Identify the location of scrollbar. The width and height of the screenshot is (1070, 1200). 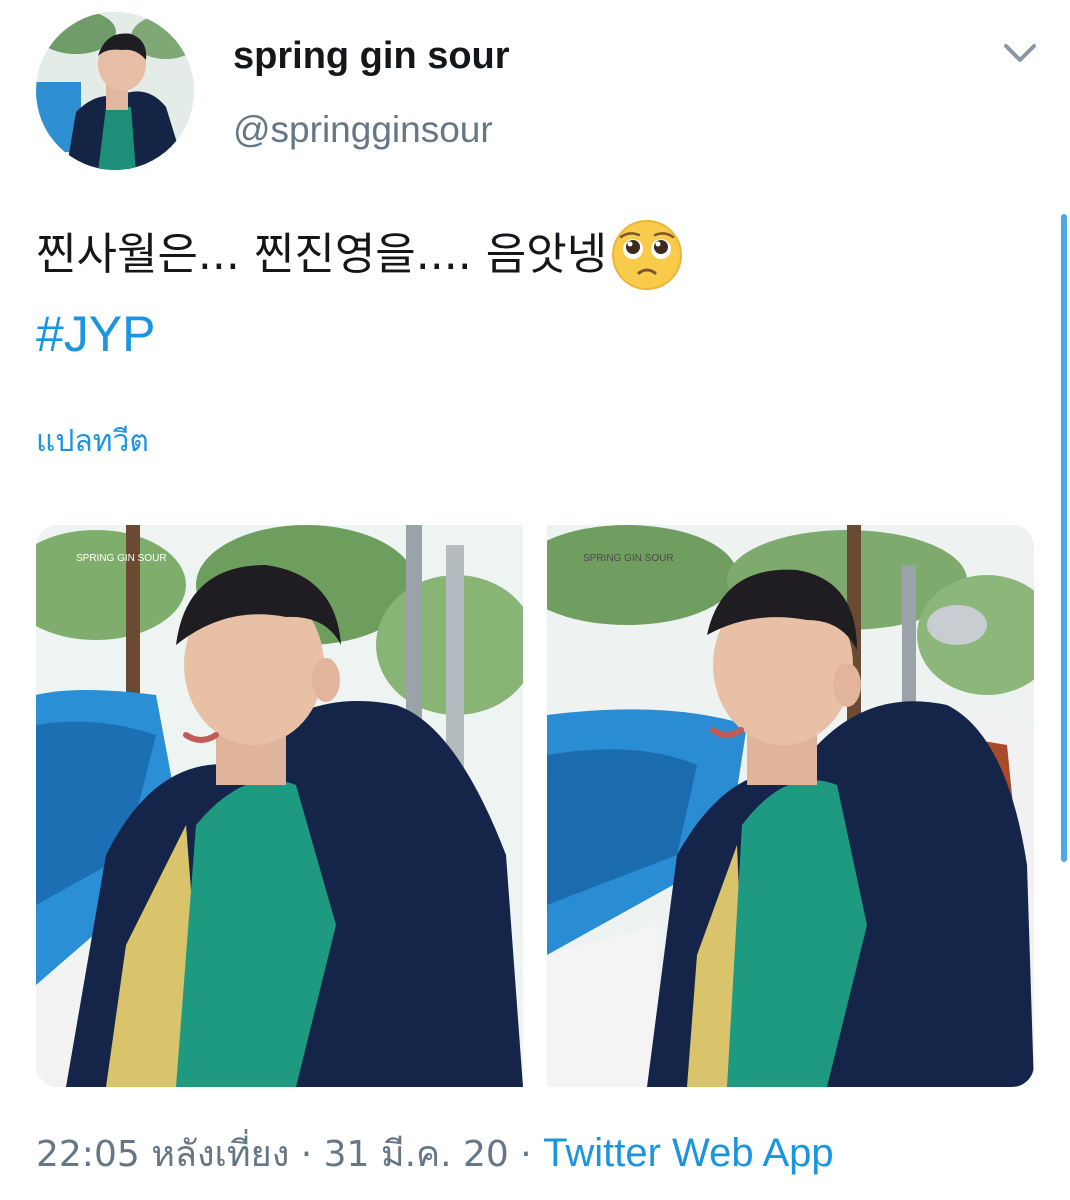
(1064, 538).